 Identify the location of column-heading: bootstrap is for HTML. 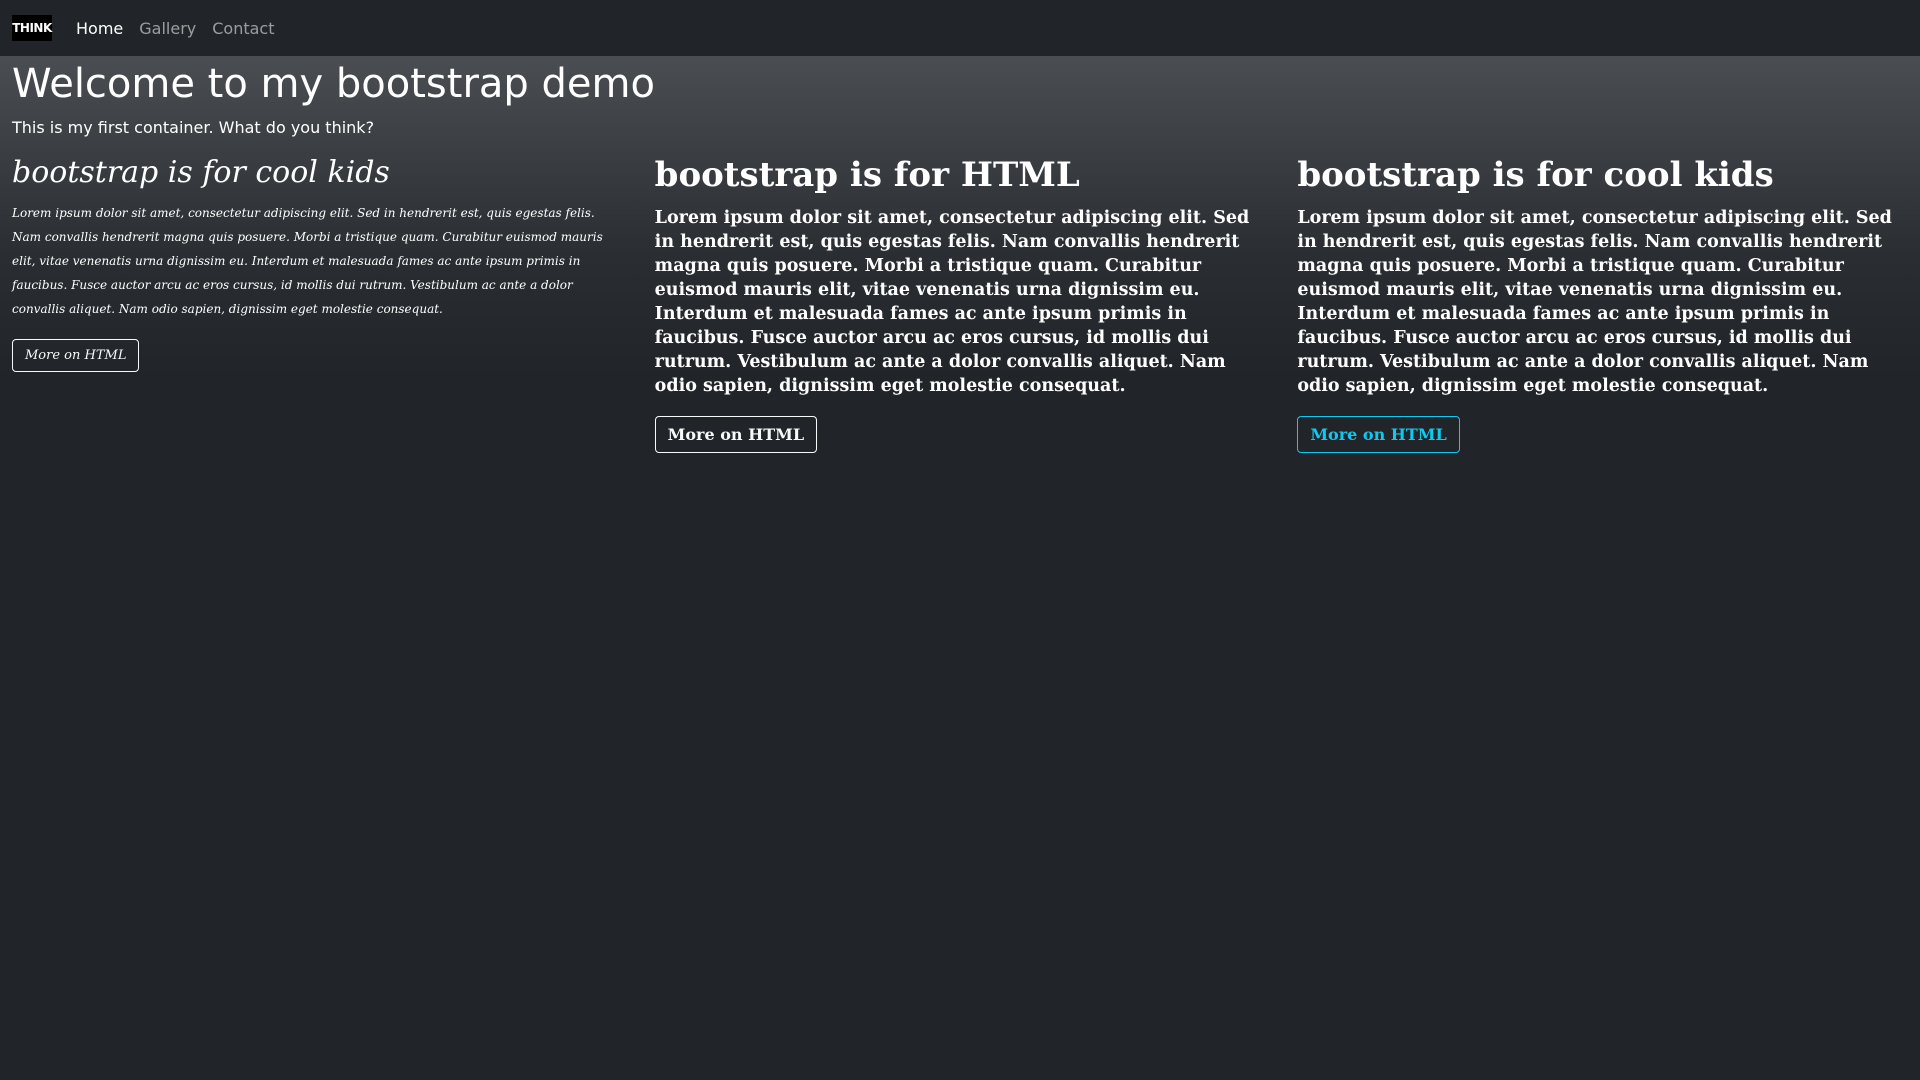
(867, 175).